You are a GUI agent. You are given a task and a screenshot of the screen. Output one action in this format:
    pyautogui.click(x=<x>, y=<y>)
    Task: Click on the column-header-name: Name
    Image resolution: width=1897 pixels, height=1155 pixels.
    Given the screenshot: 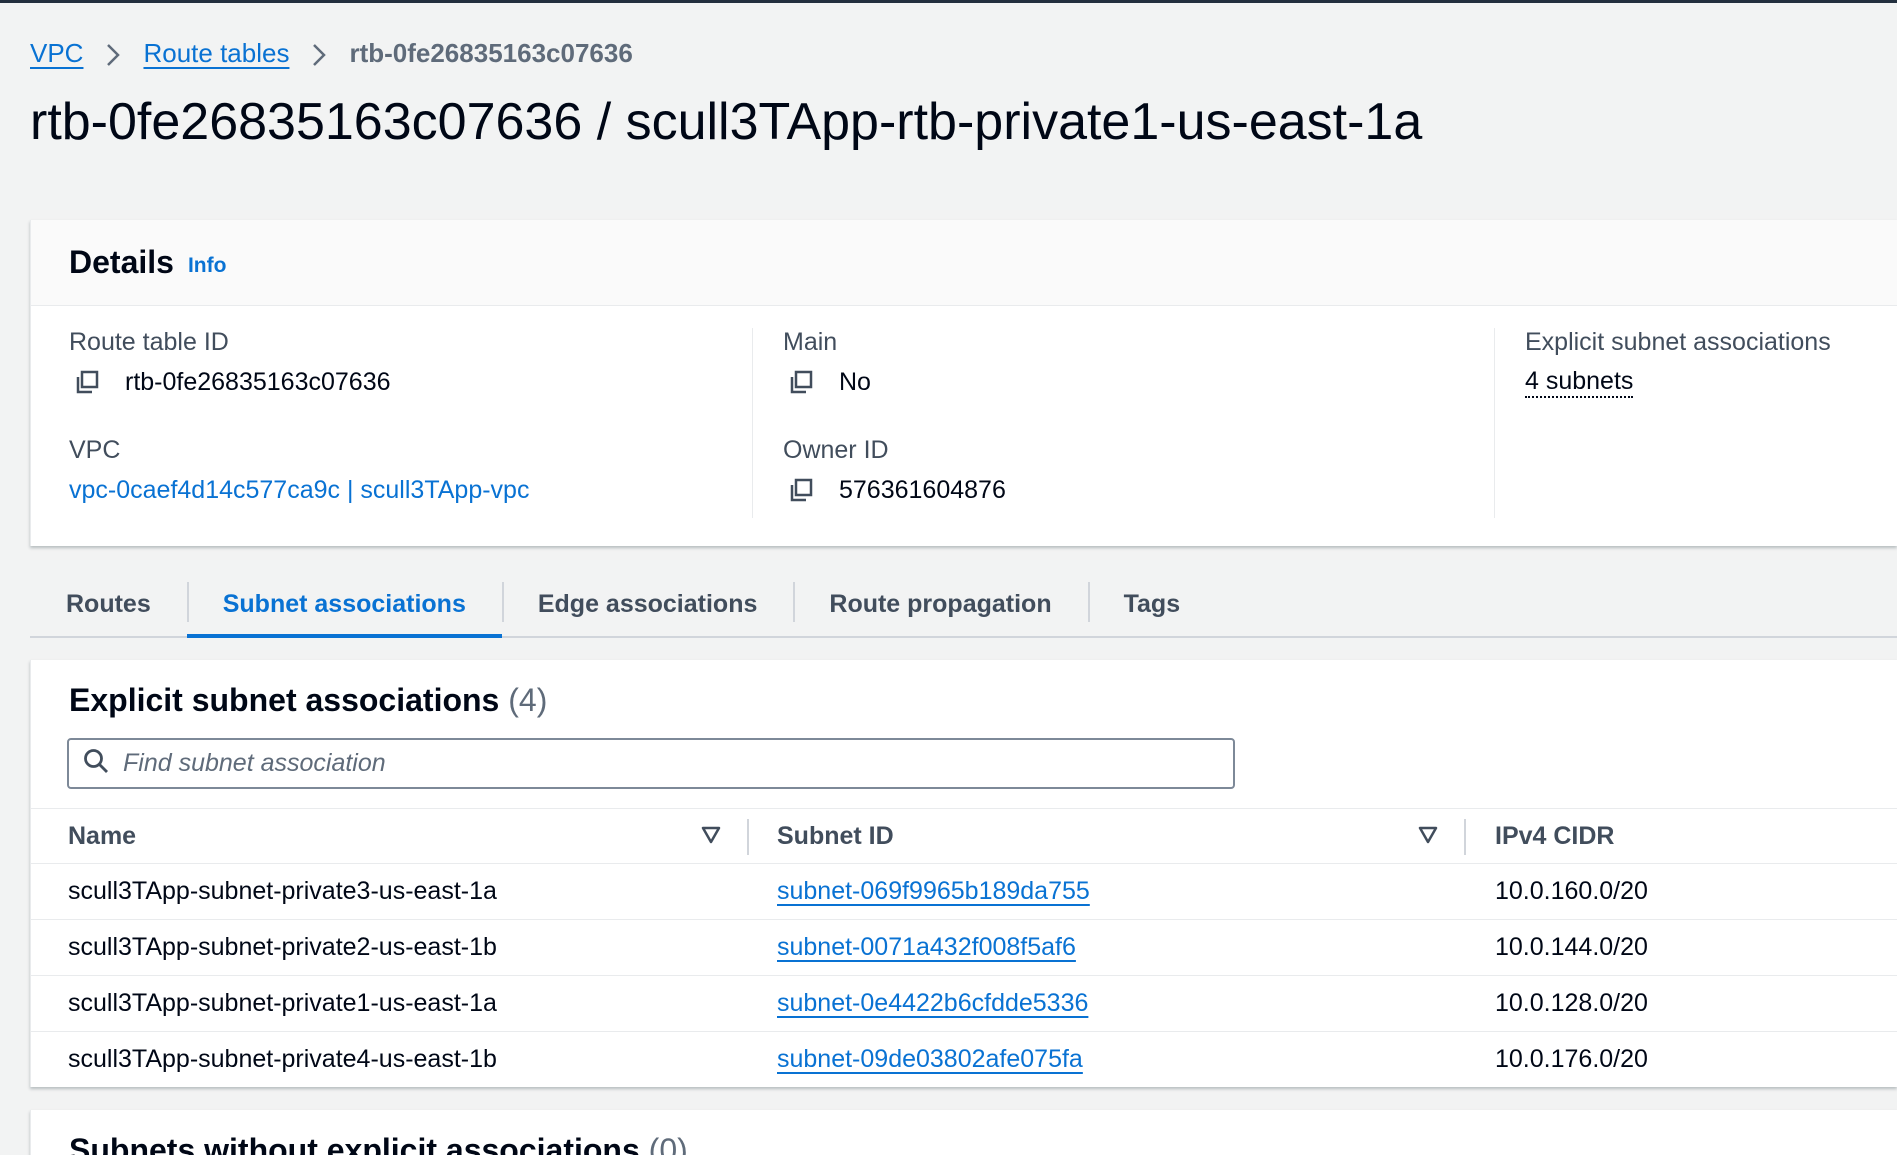 What is the action you would take?
    pyautogui.click(x=102, y=836)
    